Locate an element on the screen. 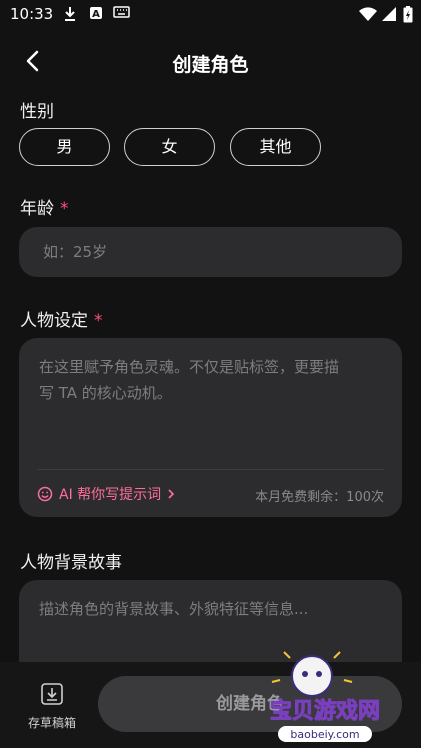 The width and height of the screenshot is (421, 748). svg-text: baobeiy.com is located at coordinates (324, 734).